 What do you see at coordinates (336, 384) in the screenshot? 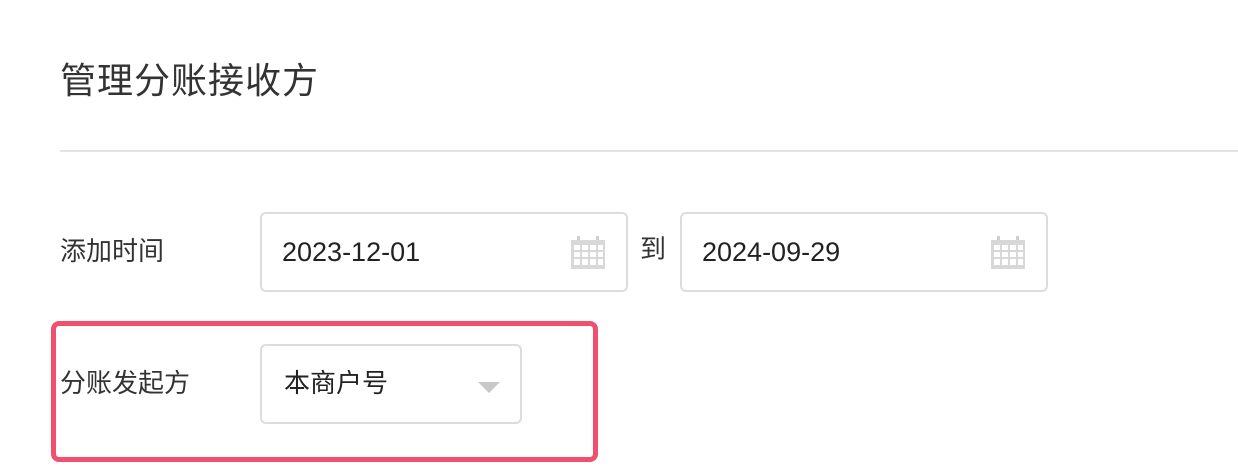
I see `initiator-selected-value: 本商户号` at bounding box center [336, 384].